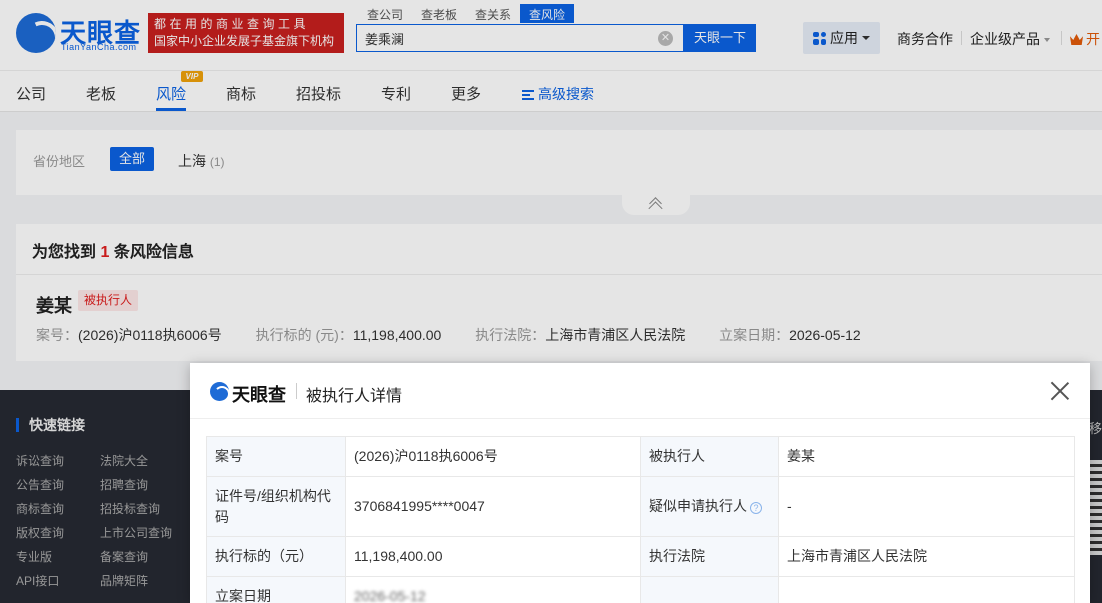 The width and height of the screenshot is (1102, 603). What do you see at coordinates (709, 556) in the screenshot?
I see `field-label: 执行法院` at bounding box center [709, 556].